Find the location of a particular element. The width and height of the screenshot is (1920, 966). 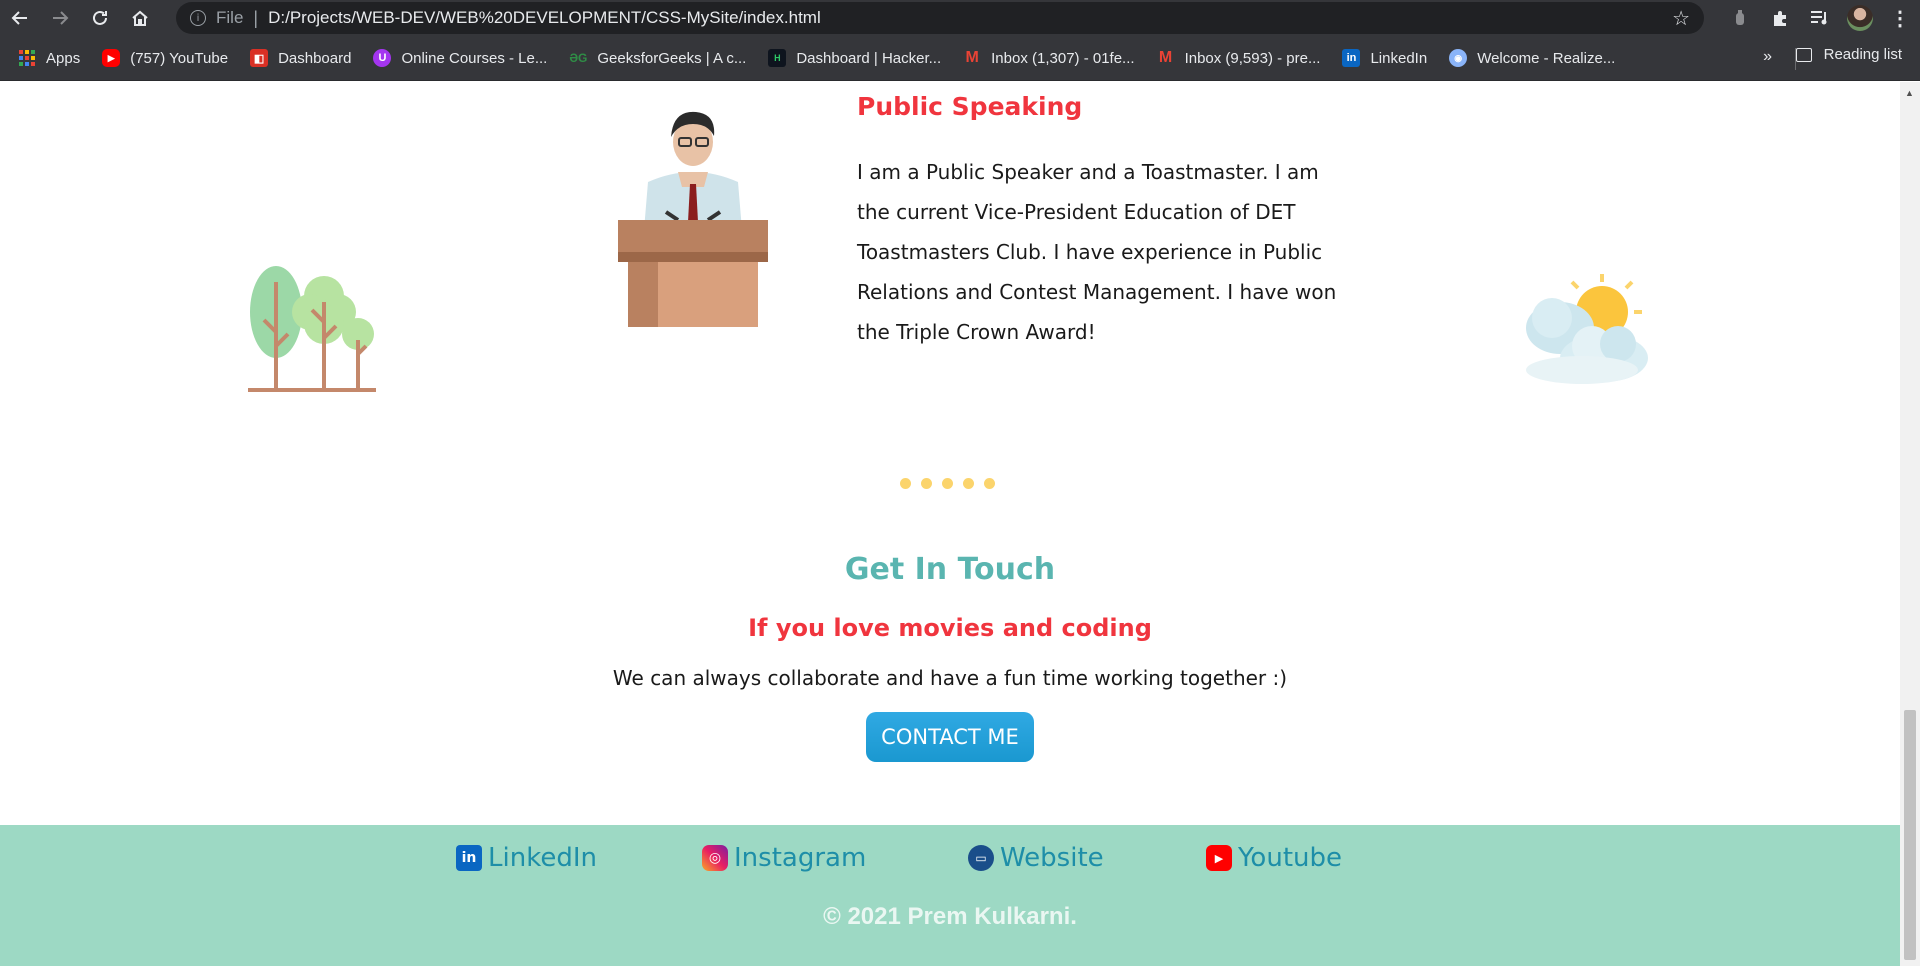

bookmark-dashboard: ◧ Dashboard is located at coordinates (300, 58).